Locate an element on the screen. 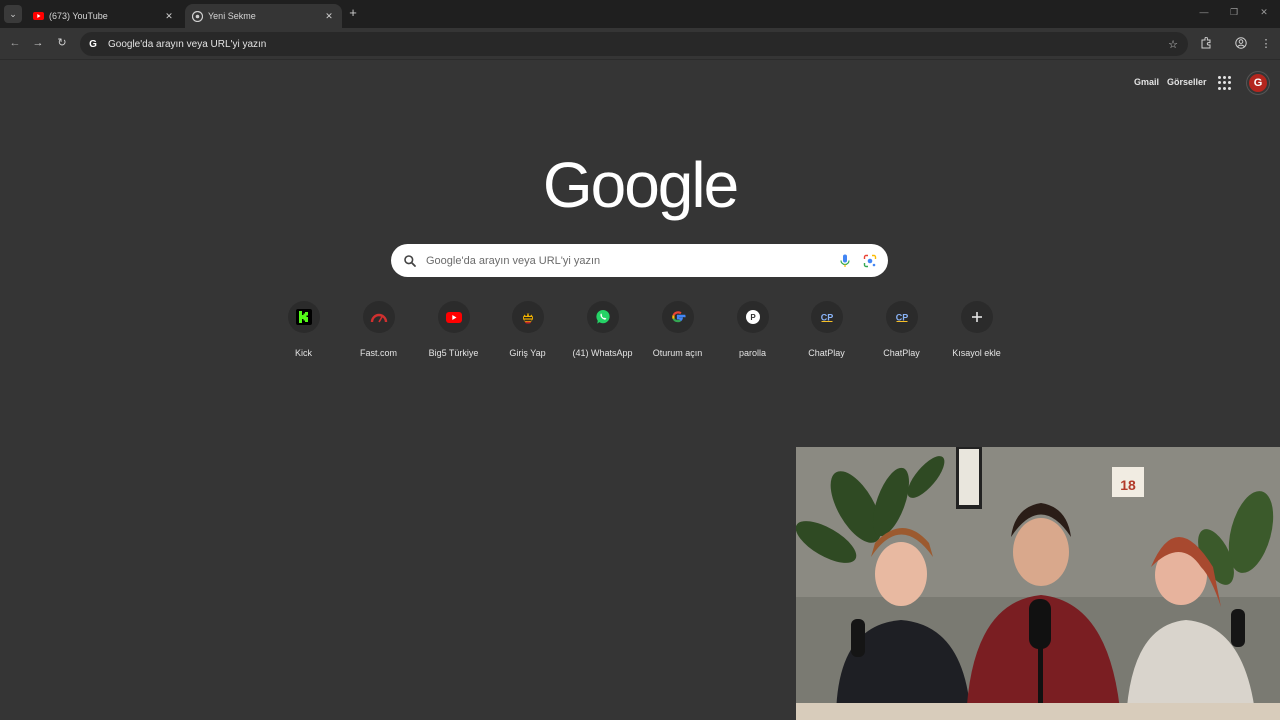 The width and height of the screenshot is (1280, 720). whatsapp-icon is located at coordinates (602, 317).